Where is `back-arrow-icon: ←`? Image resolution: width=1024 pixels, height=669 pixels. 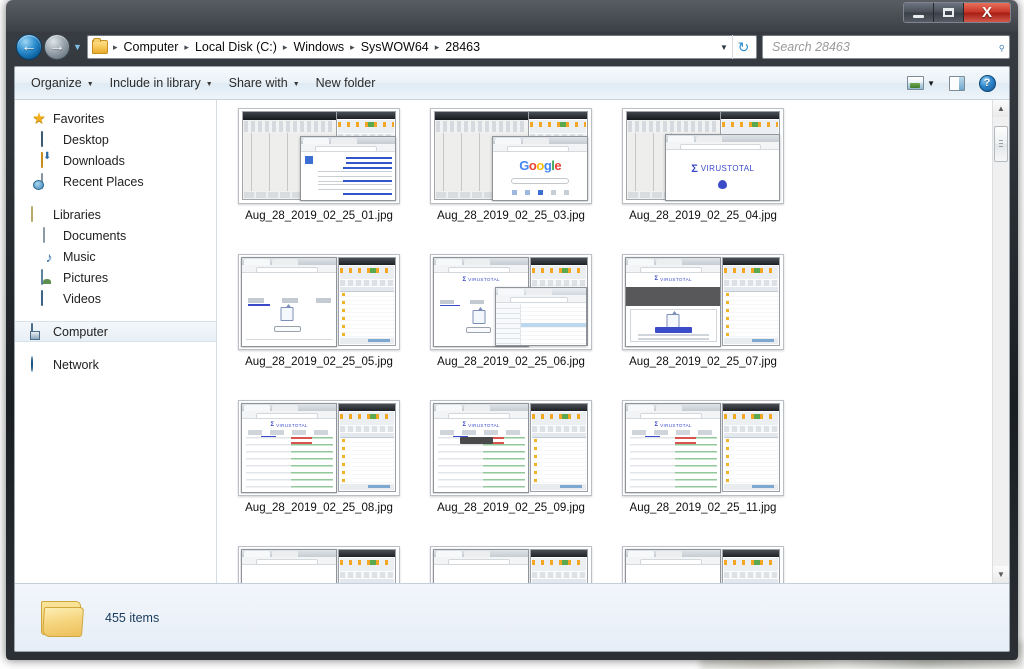
back-arrow-icon: ← is located at coordinates (29, 46).